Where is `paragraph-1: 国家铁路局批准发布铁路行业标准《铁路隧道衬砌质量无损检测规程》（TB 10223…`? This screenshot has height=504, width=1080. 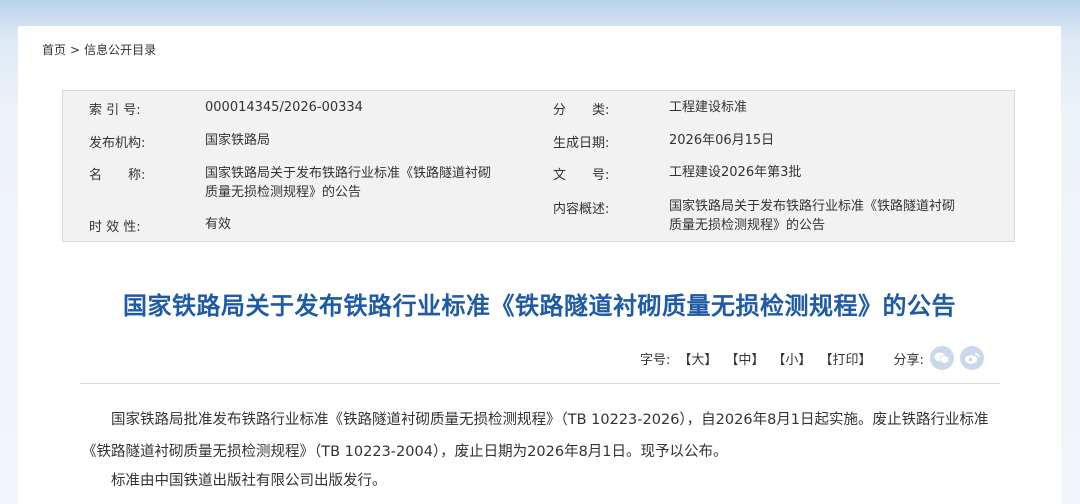
paragraph-1: 国家铁路局批准发布铁路行业标准《铁路隧道衬砌质量无损检测规程》（TB 10223… is located at coordinates (535, 436).